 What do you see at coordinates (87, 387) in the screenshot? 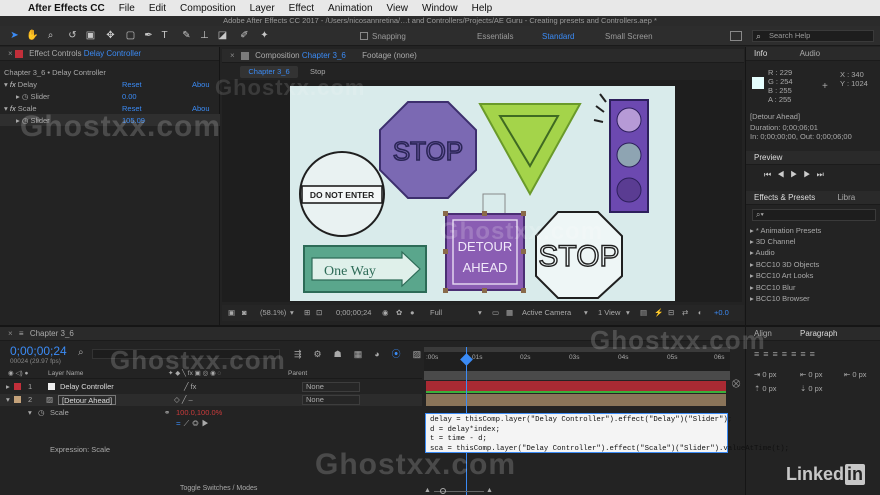
I see `layer-name: Delay Controller` at bounding box center [87, 387].